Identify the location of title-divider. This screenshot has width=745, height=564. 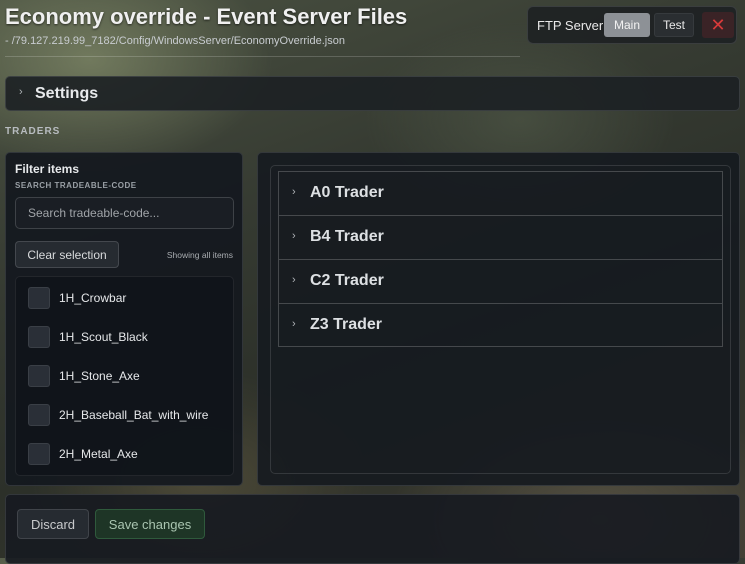
(262, 56).